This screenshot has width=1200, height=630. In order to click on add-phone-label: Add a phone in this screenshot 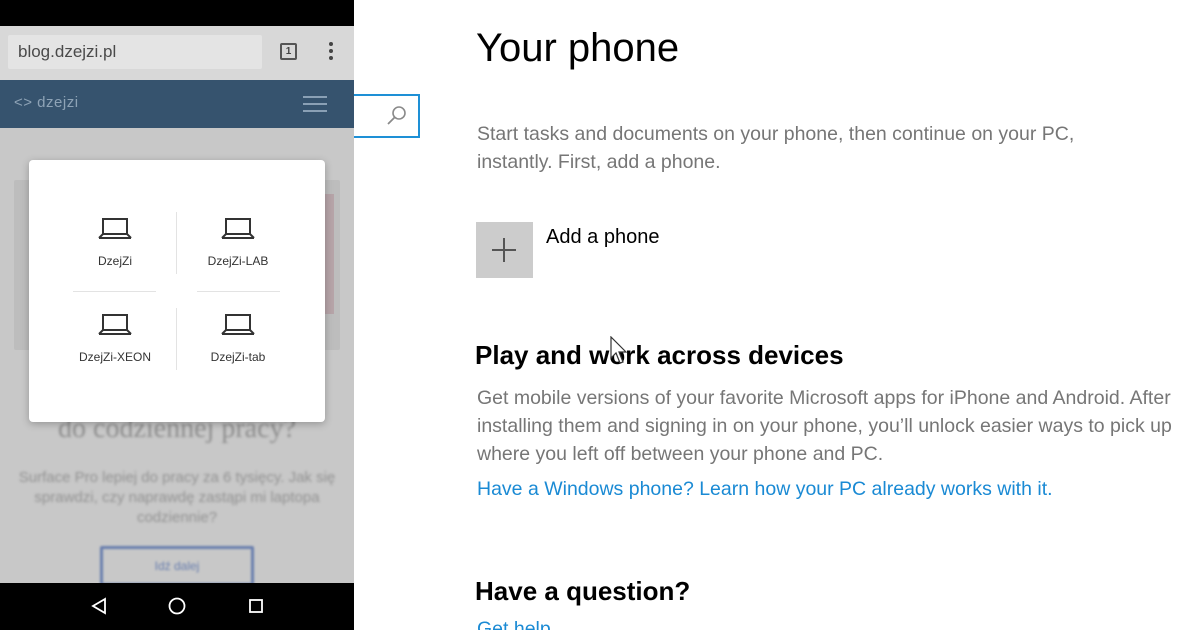, I will do `click(602, 237)`.